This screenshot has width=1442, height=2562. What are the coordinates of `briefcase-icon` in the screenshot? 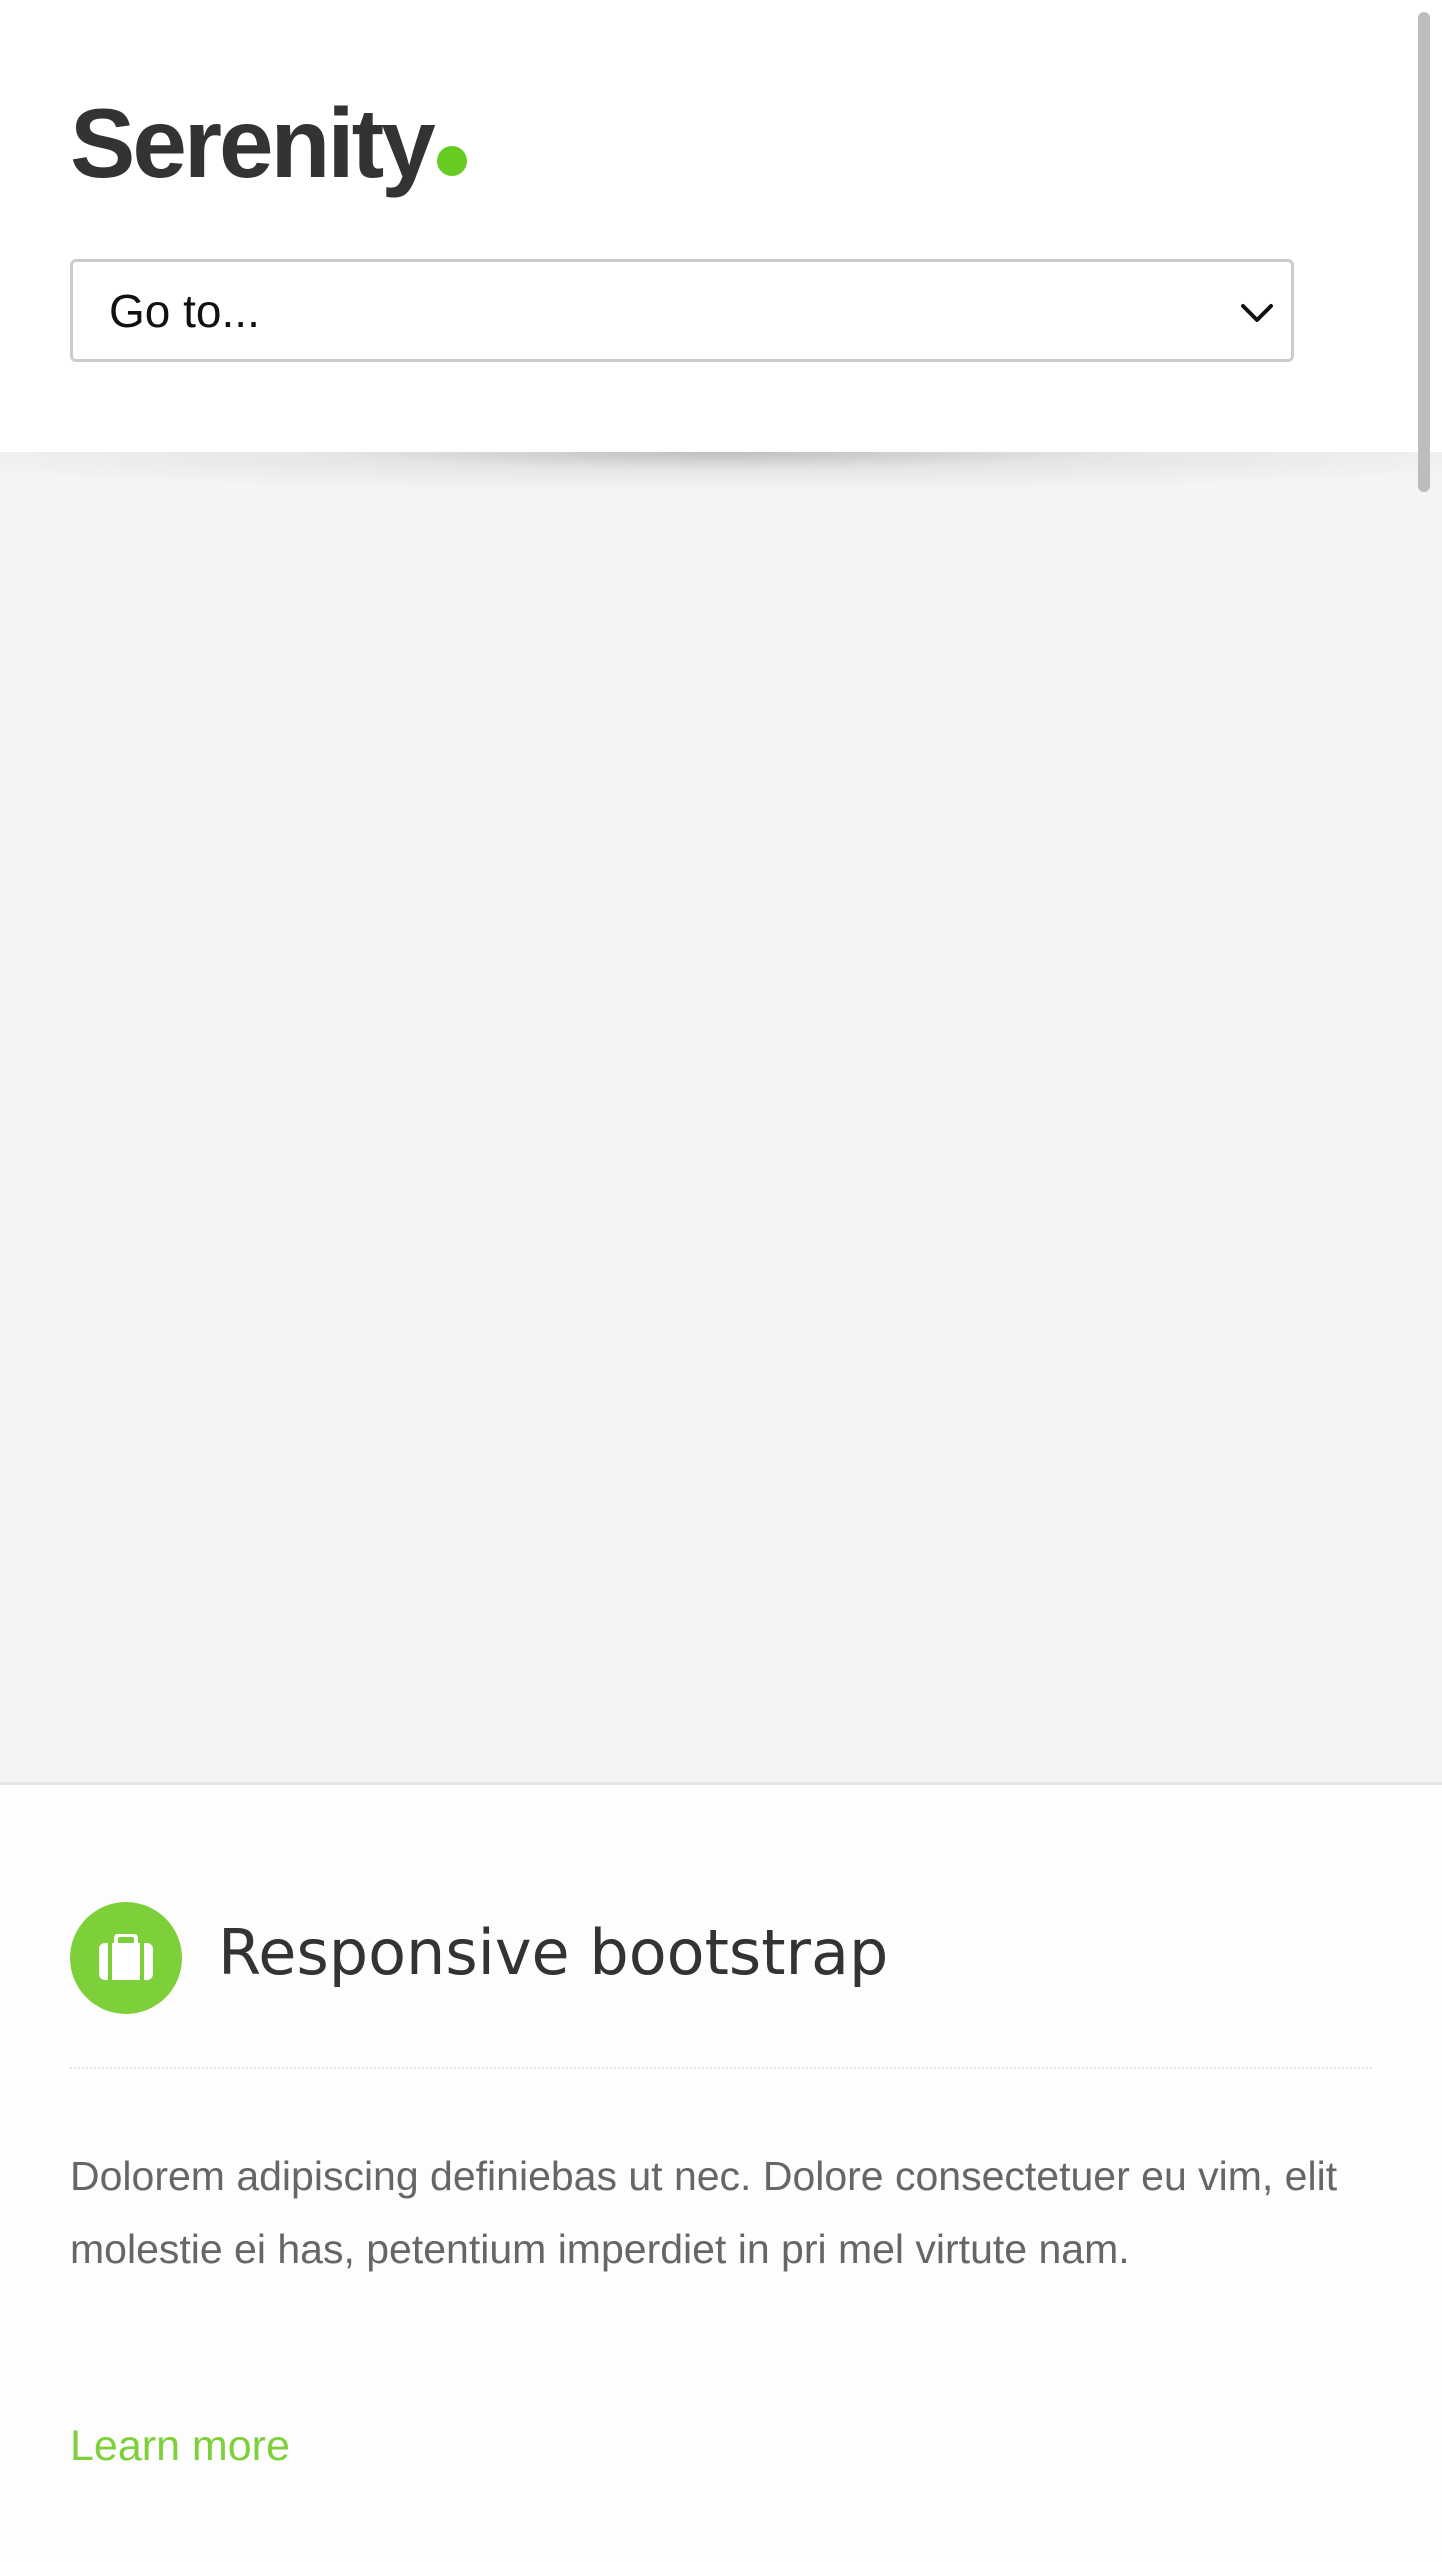 It's located at (126, 1957).